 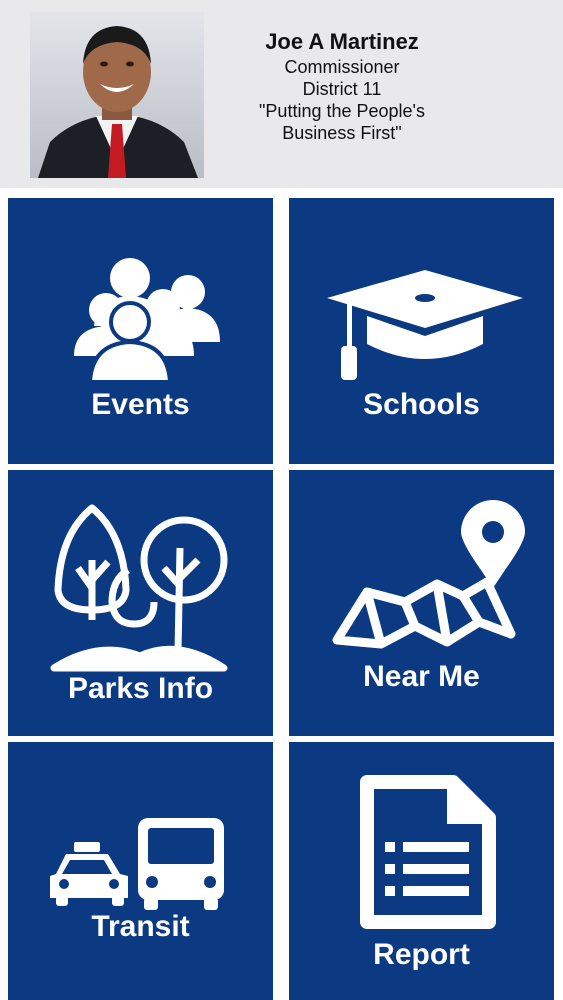 I want to click on commissioner-district: District 11, so click(x=342, y=89).